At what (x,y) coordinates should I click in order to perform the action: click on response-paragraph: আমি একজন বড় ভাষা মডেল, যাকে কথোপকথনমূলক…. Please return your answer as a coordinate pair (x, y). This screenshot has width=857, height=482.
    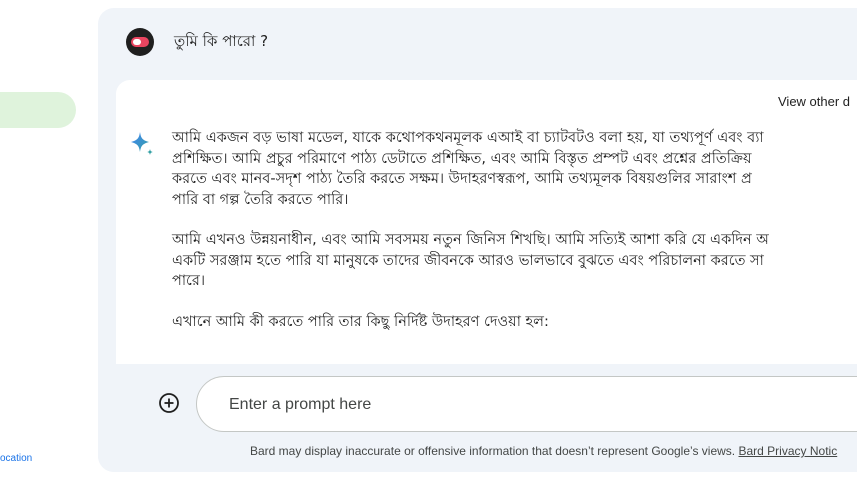
    Looking at the image, I should click on (514, 169).